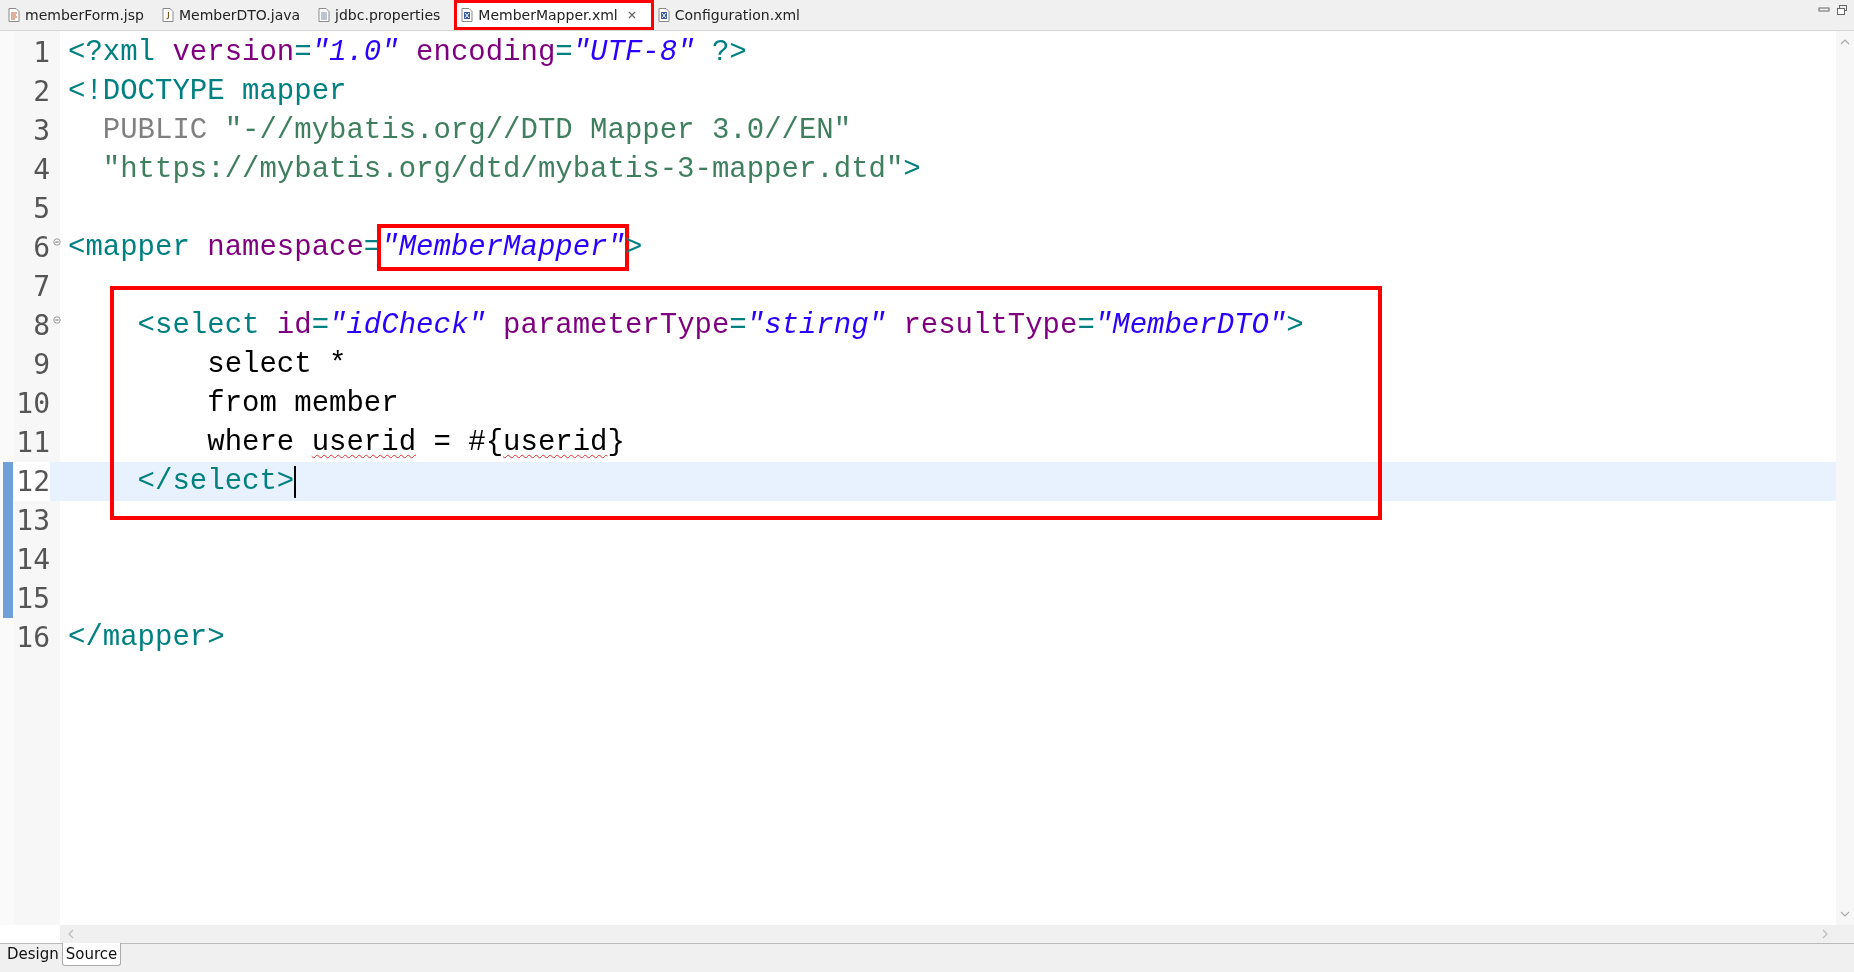 The image size is (1854, 972). Describe the element at coordinates (384, 15) in the screenshot. I see `editor-tab: jdbc.properties` at that location.